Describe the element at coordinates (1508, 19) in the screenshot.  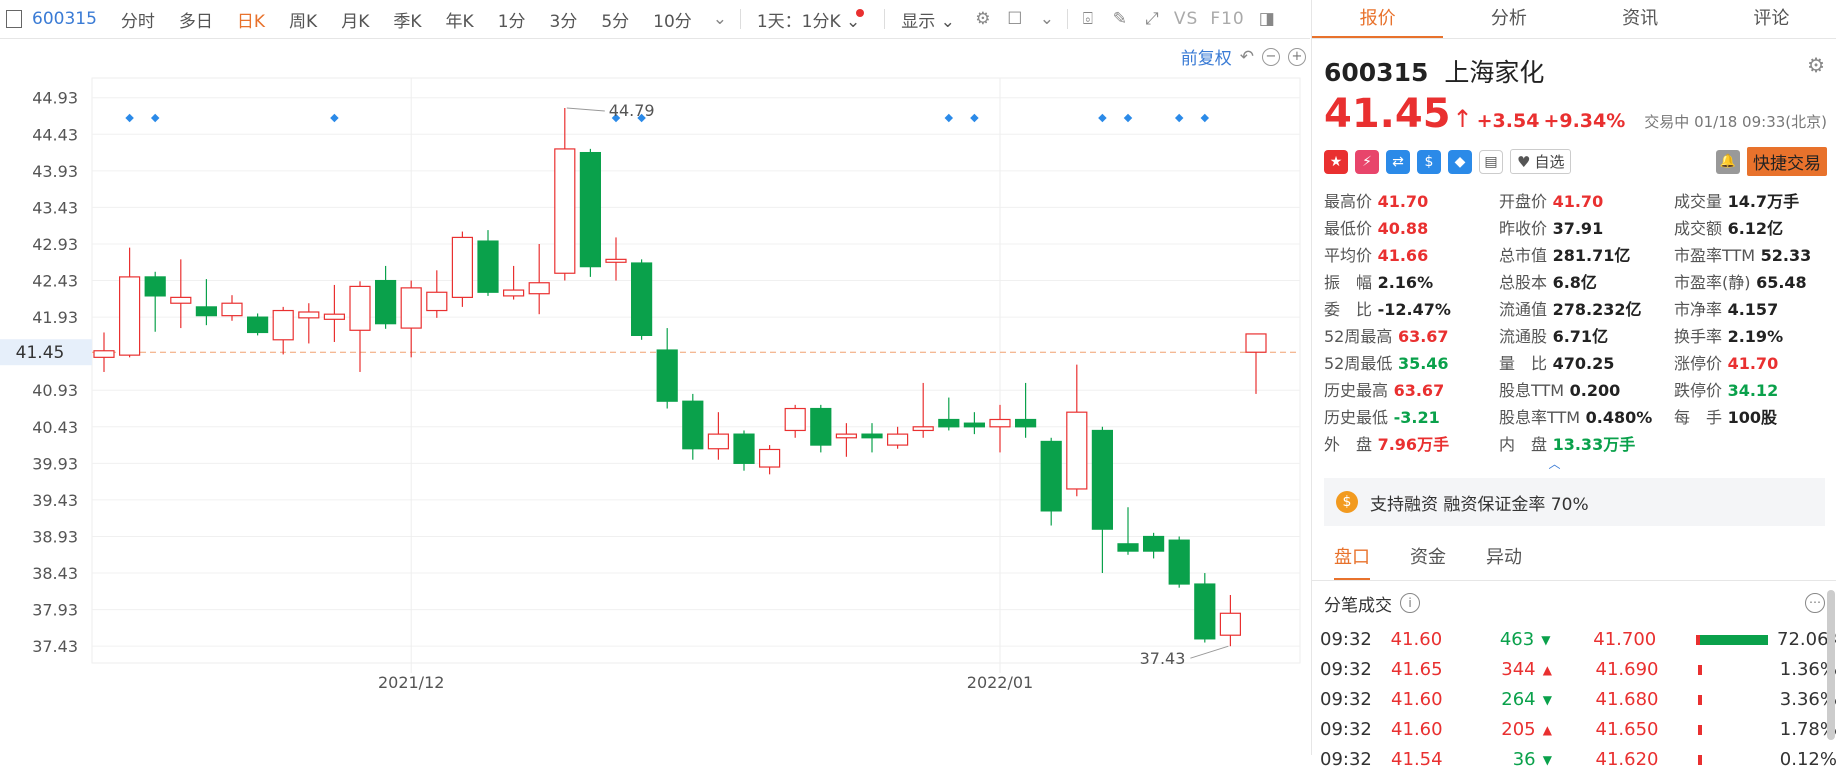
I see `tab-analysis: 分析` at that location.